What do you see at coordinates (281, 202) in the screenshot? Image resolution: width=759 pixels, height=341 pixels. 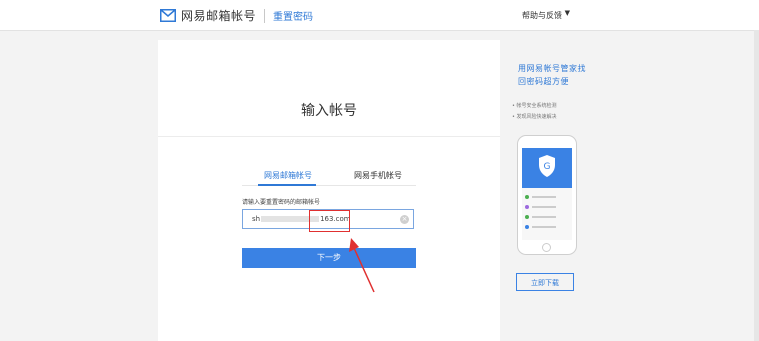 I see `email-field-label: 请输入要重置密码的邮箱帐号` at bounding box center [281, 202].